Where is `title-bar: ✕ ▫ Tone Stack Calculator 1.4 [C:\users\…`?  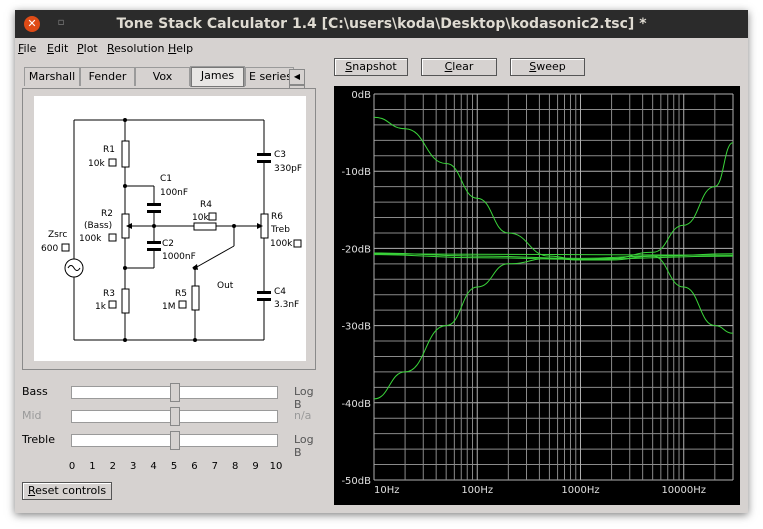 title-bar: ✕ ▫ Tone Stack Calculator 1.4 [C:\users\… is located at coordinates (381, 24).